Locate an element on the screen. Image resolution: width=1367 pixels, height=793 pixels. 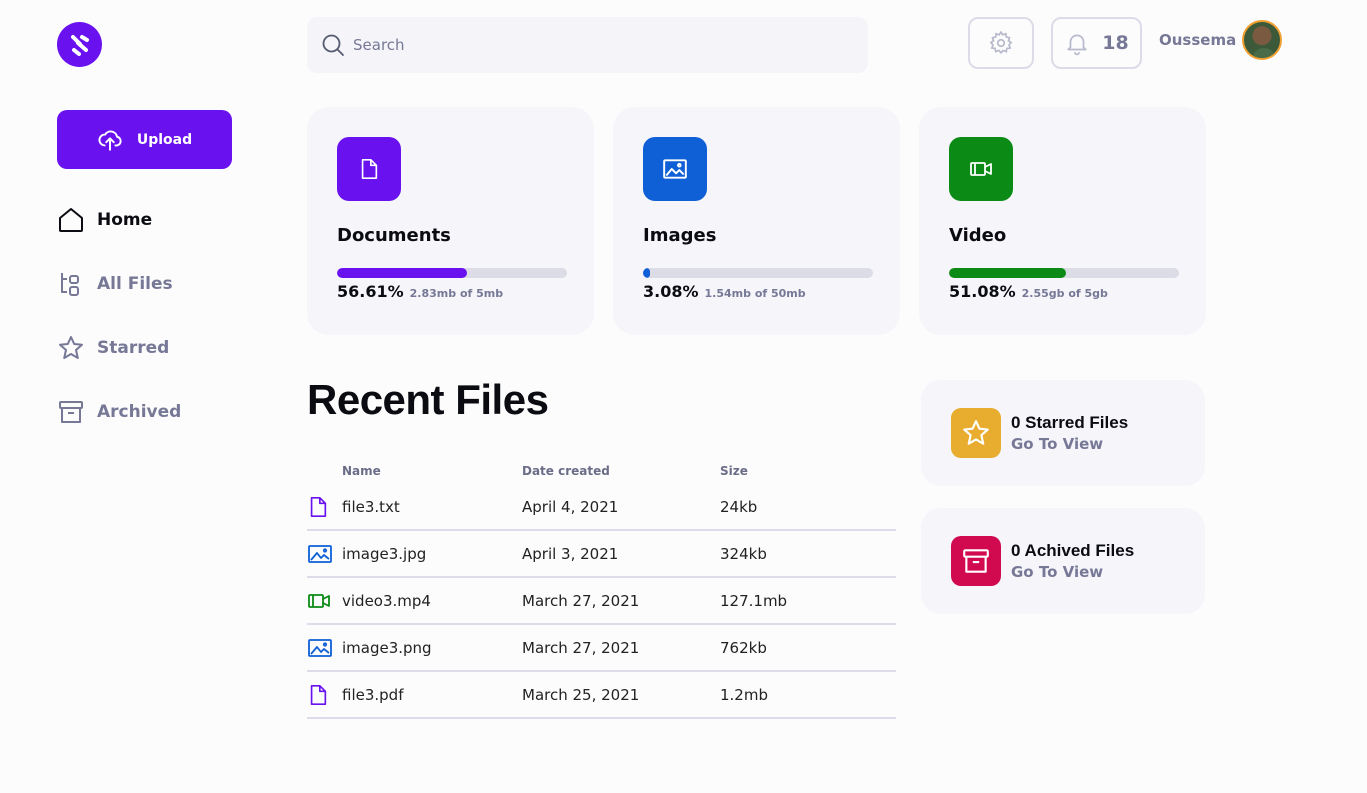
sidebar-item-all-files: All Files is located at coordinates (119, 284).